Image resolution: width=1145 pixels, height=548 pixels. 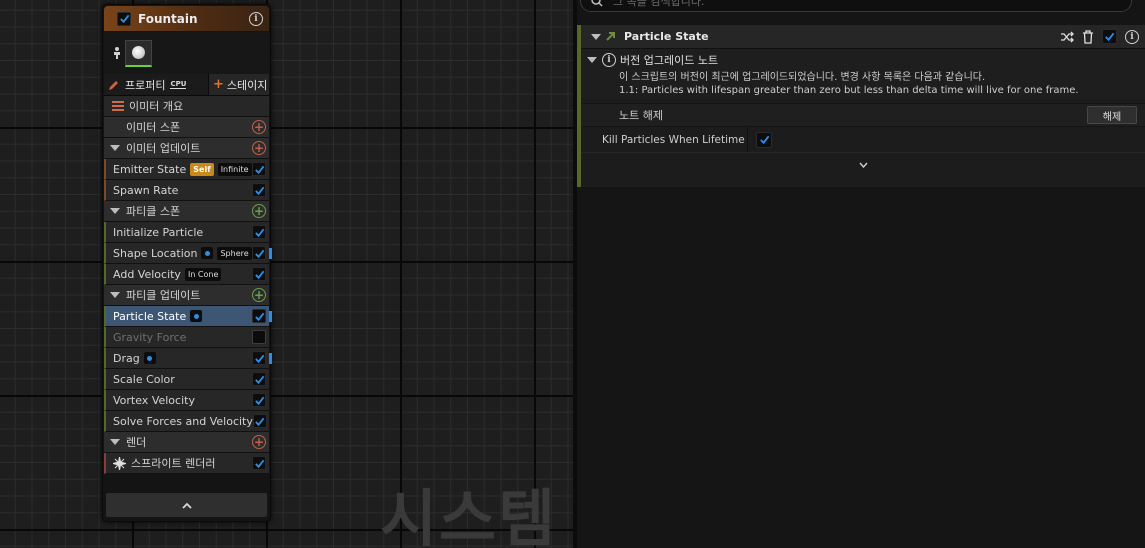 What do you see at coordinates (153, 127) in the screenshot?
I see `emitter-spawn-label: 이미터 스폰` at bounding box center [153, 127].